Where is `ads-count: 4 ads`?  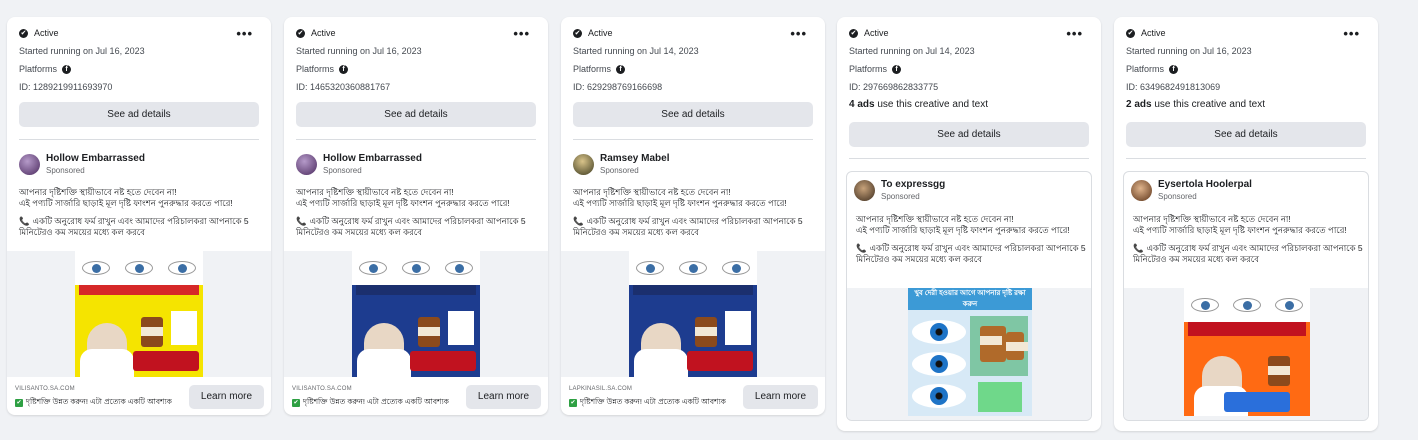 ads-count: 4 ads is located at coordinates (862, 104).